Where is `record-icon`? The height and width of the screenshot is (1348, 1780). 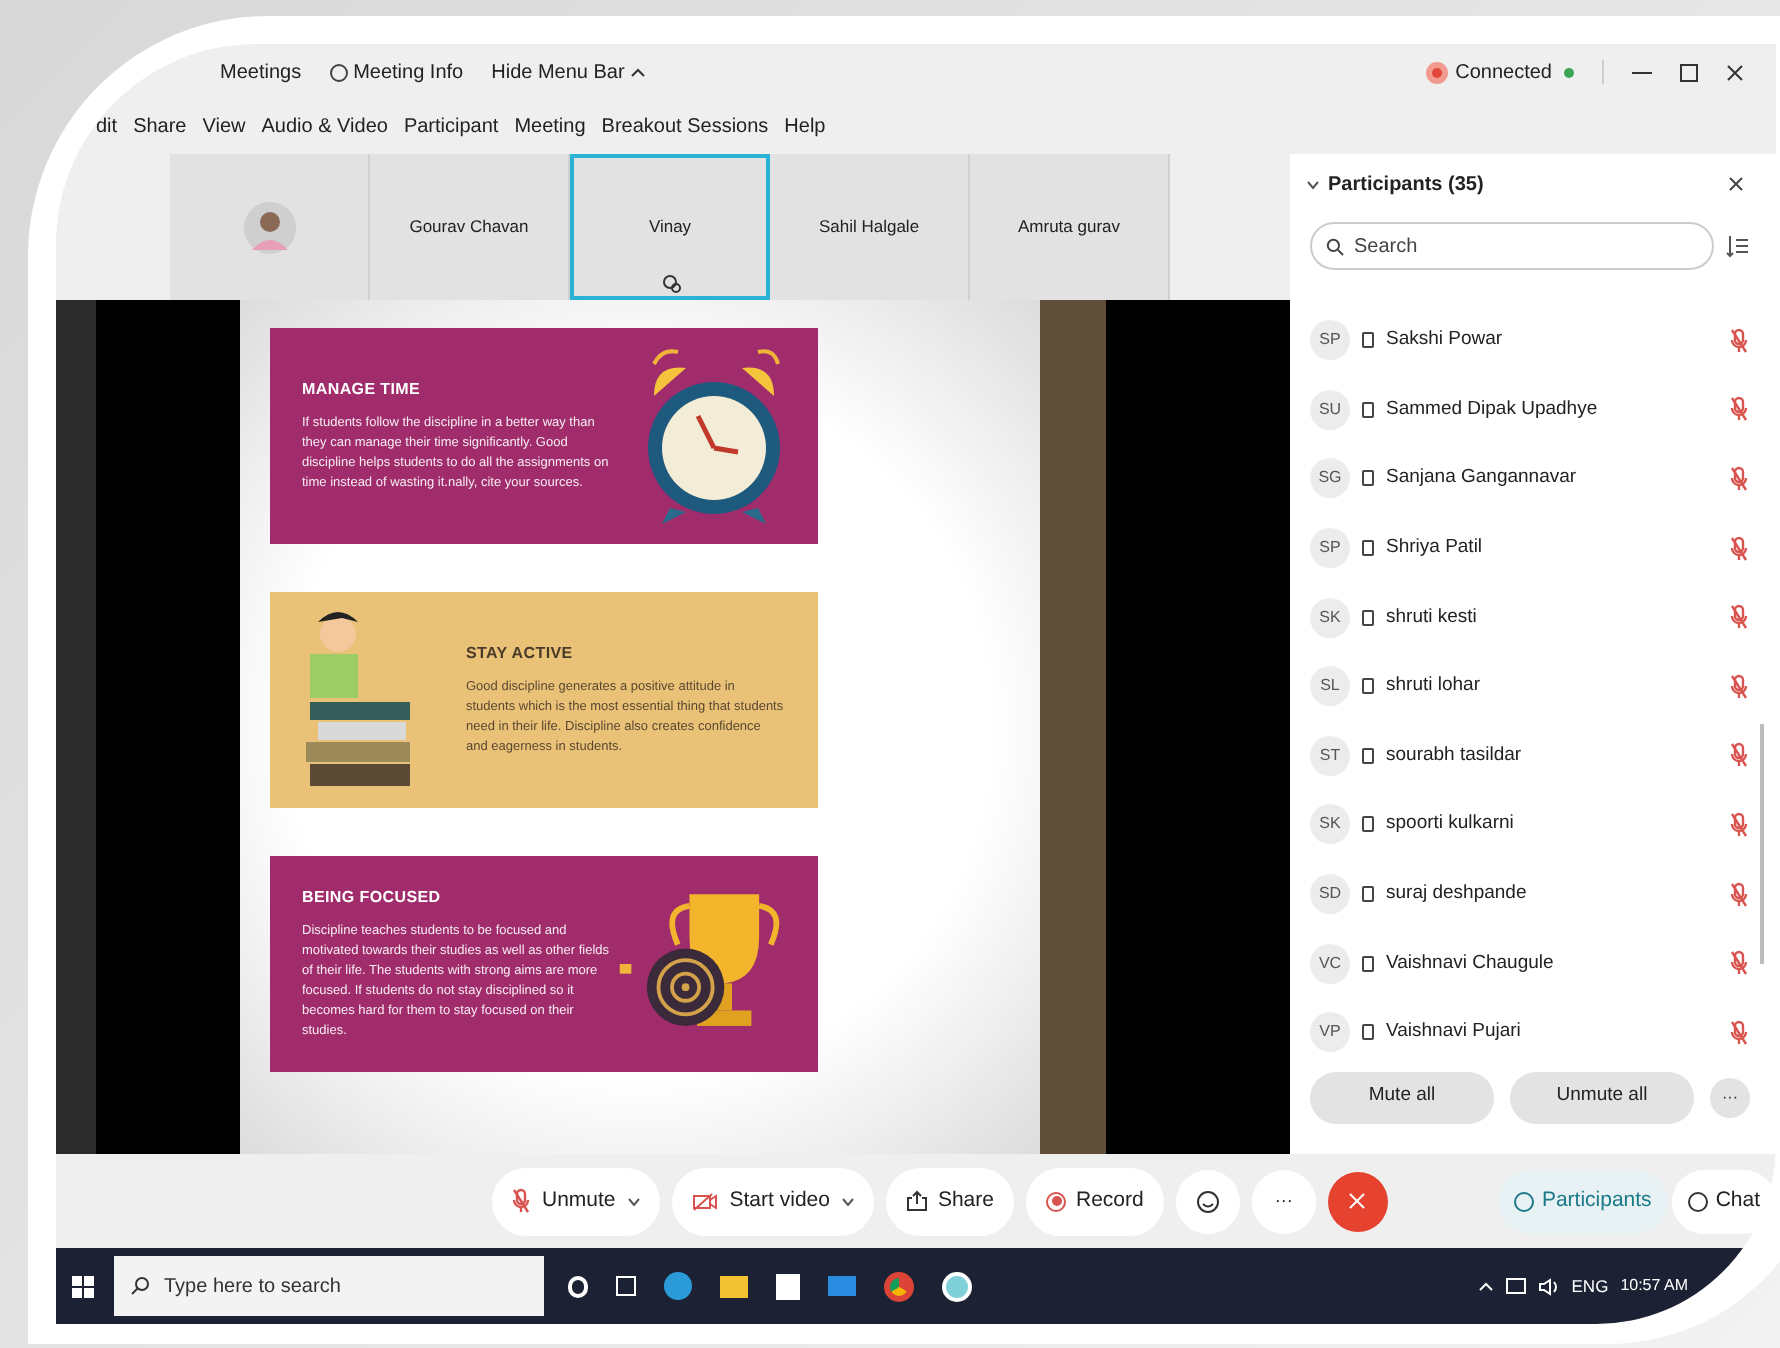
record-icon is located at coordinates (1056, 1201).